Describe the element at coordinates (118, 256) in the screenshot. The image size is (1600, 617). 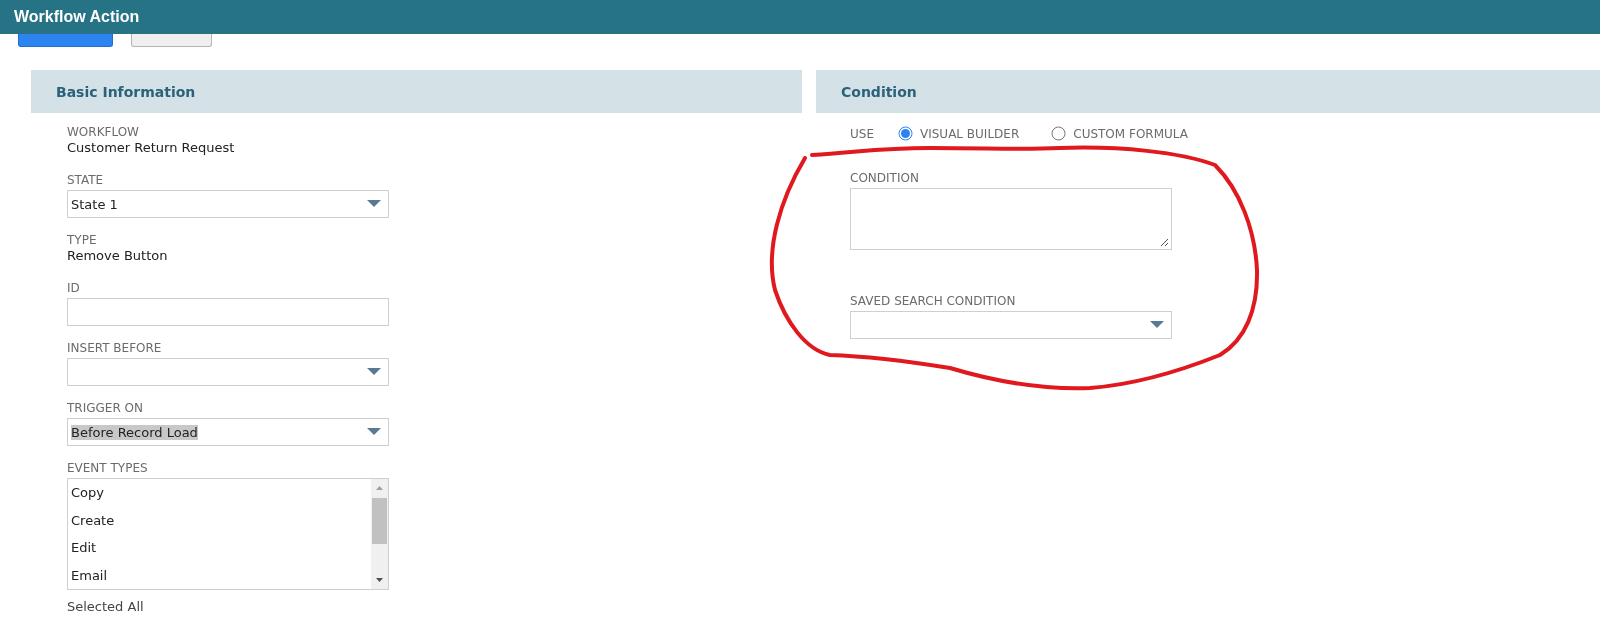
I see `field-value: Remove Button` at that location.